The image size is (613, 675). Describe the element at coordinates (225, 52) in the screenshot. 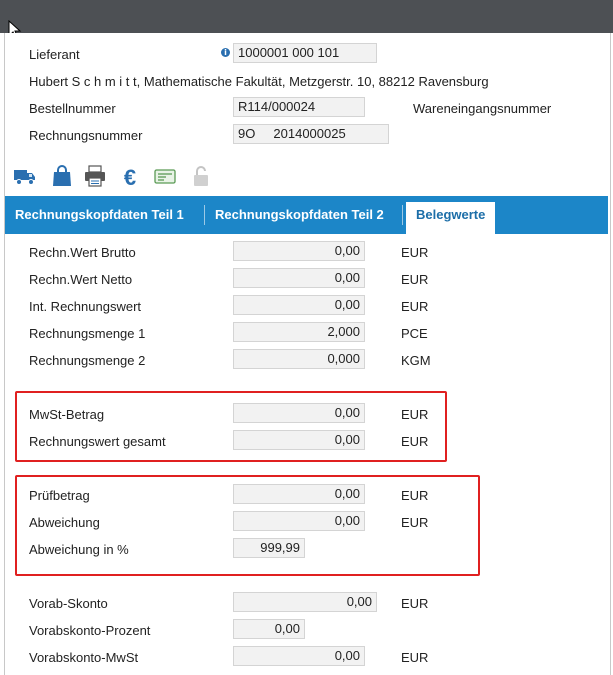

I see `info-icon: i` at that location.